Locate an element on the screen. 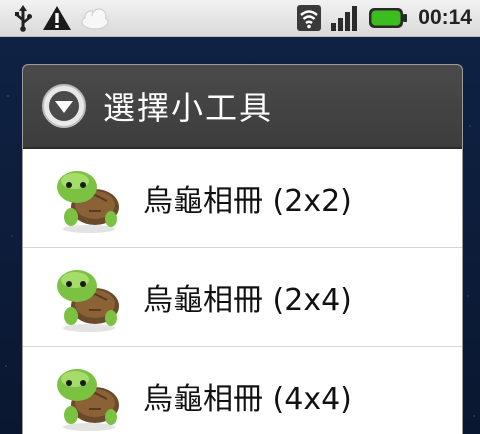 The height and width of the screenshot is (434, 480). cloud-icon is located at coordinates (95, 19).